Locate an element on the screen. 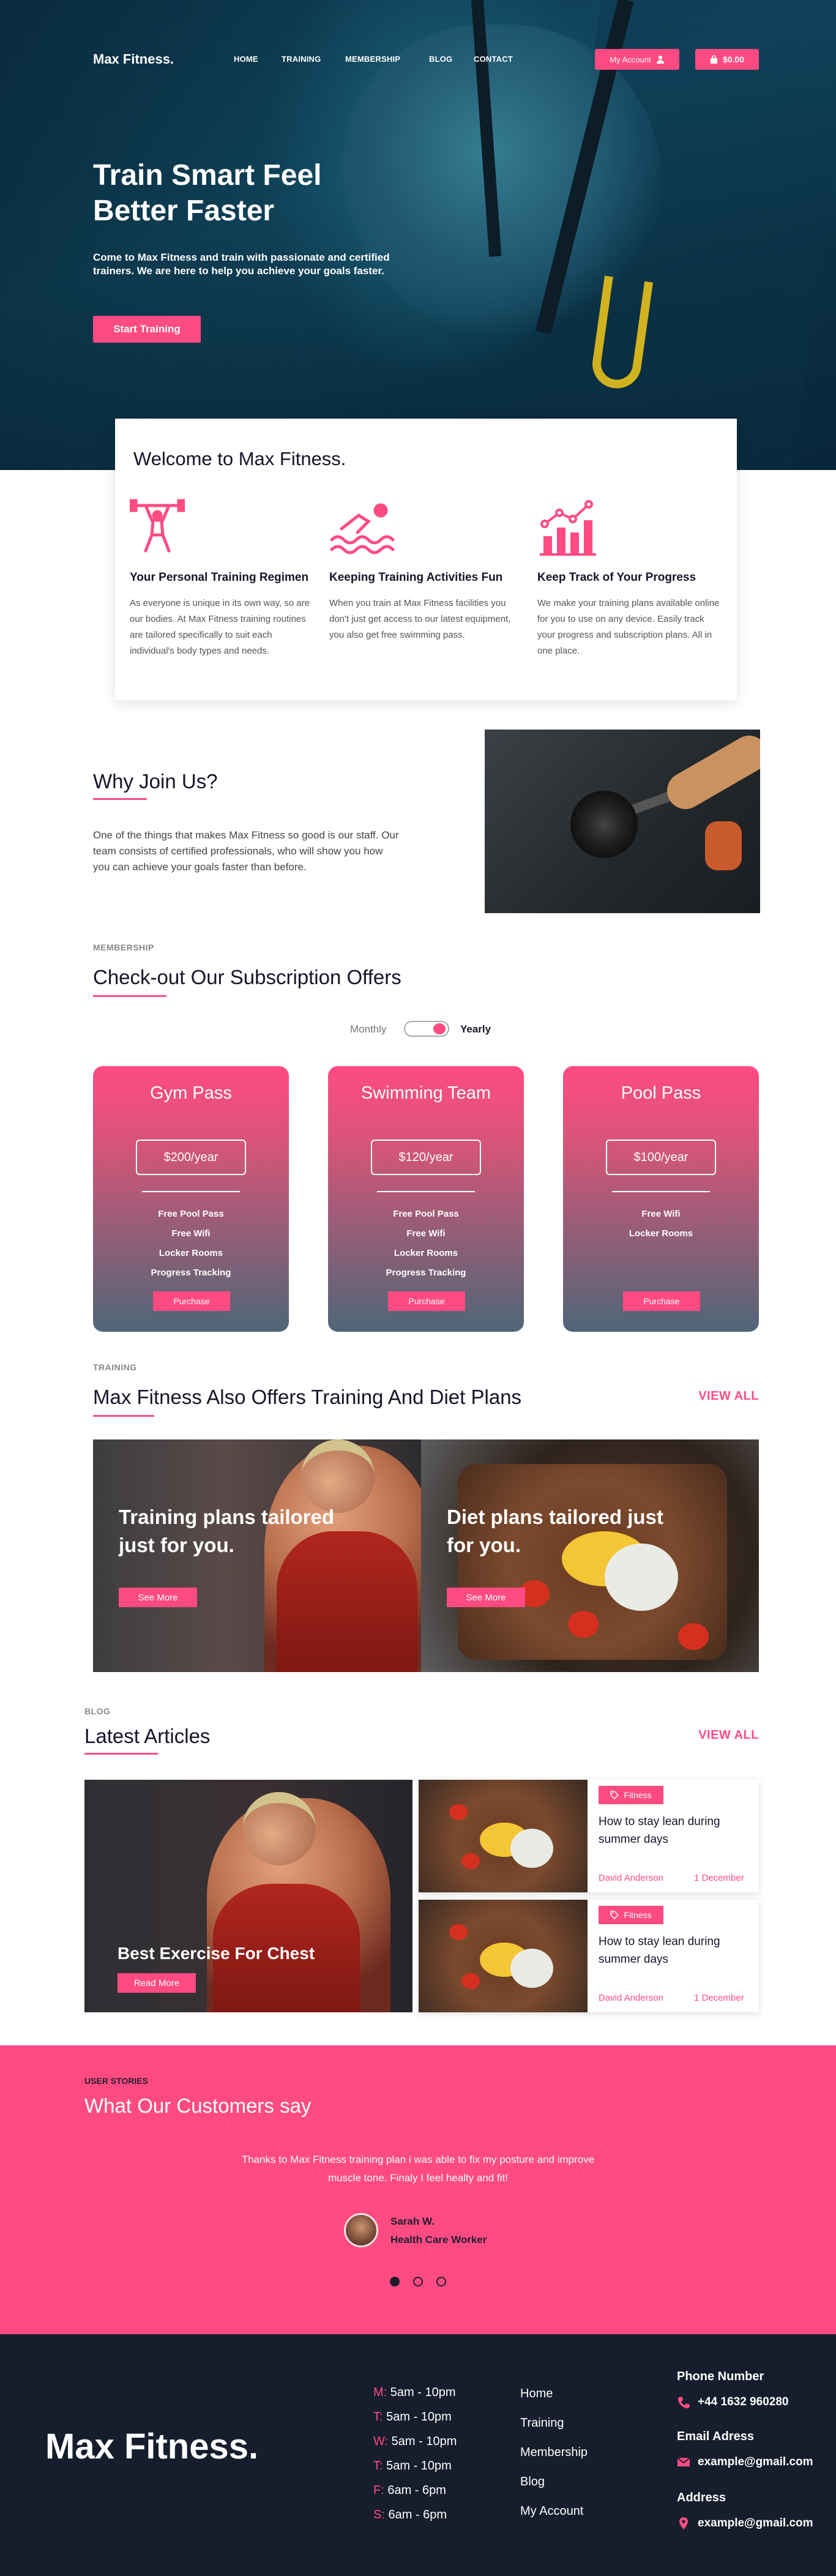 The width and height of the screenshot is (836, 2576). location-pin-icon is located at coordinates (683, 2523).